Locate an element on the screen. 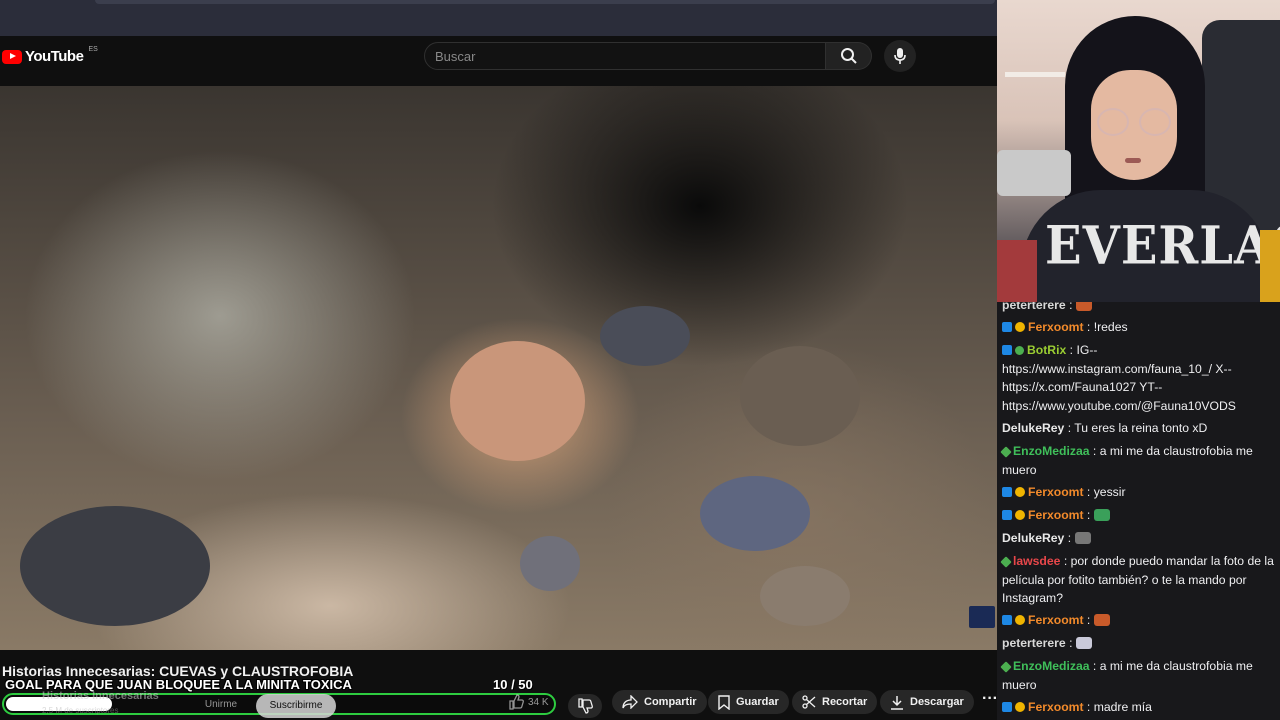 Image resolution: width=1280 pixels, height=720 pixels. clip-label: Recortar is located at coordinates (845, 702).